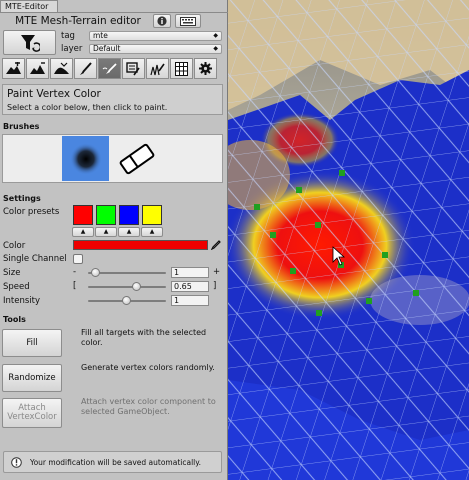 The height and width of the screenshot is (480, 469). Describe the element at coordinates (68, 36) in the screenshot. I see `tag-label: tag` at that location.